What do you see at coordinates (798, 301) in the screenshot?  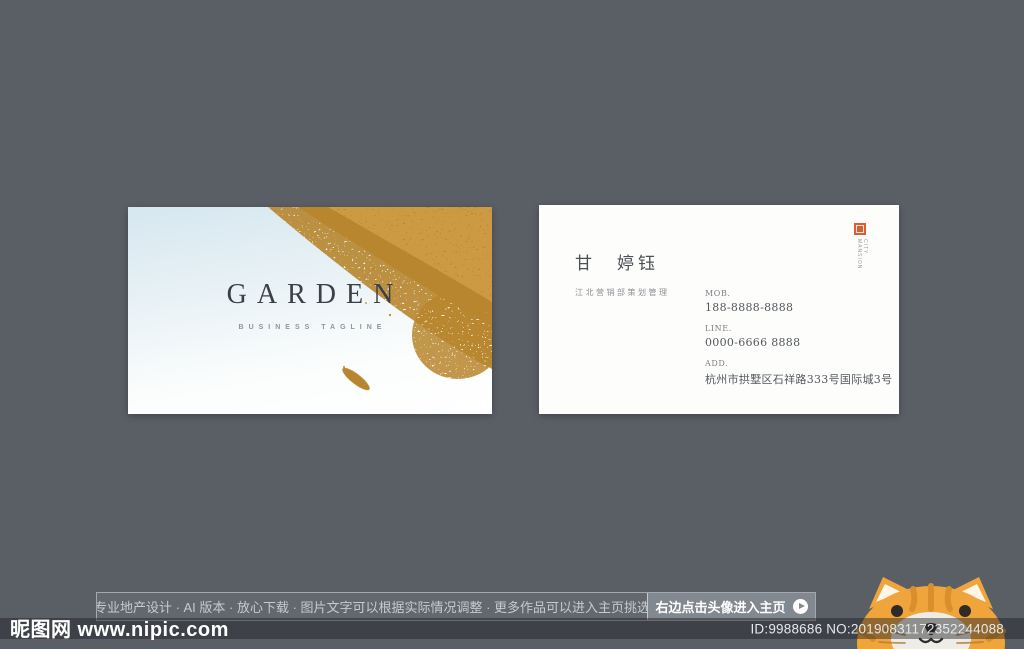 I see `contact-mobile: MOB. 188-8888-8888` at bounding box center [798, 301].